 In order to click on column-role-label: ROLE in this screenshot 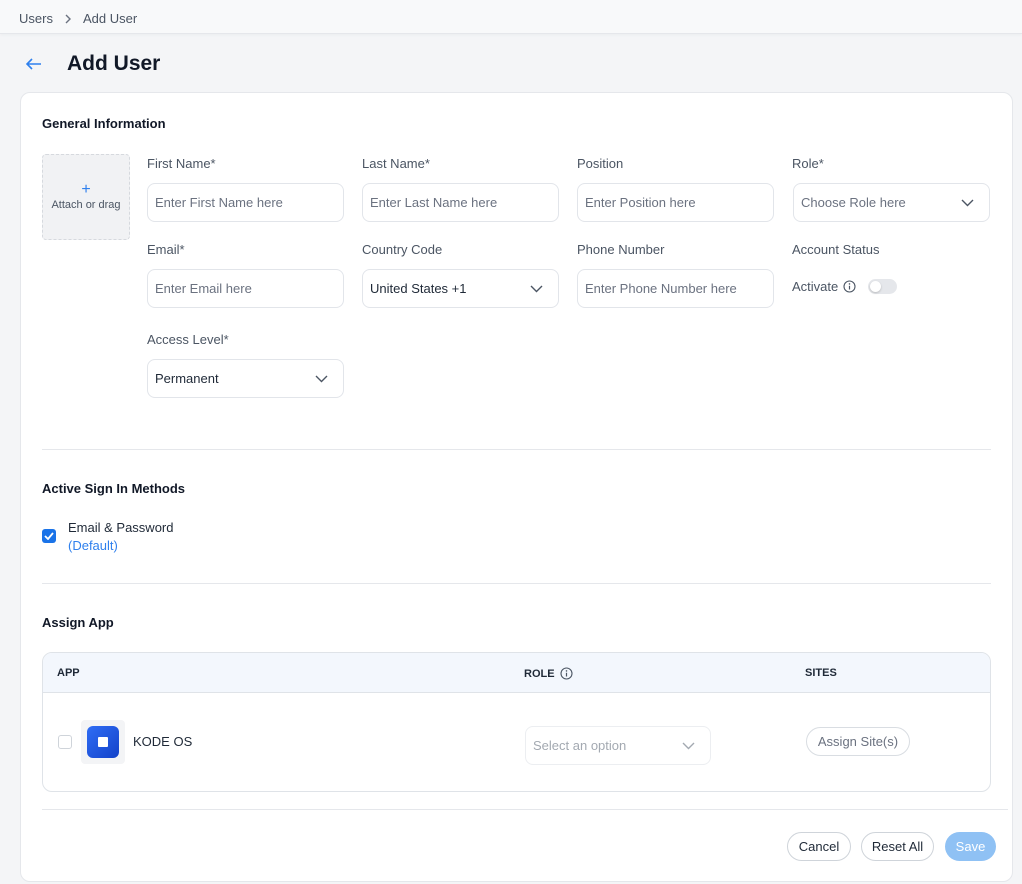, I will do `click(539, 673)`.